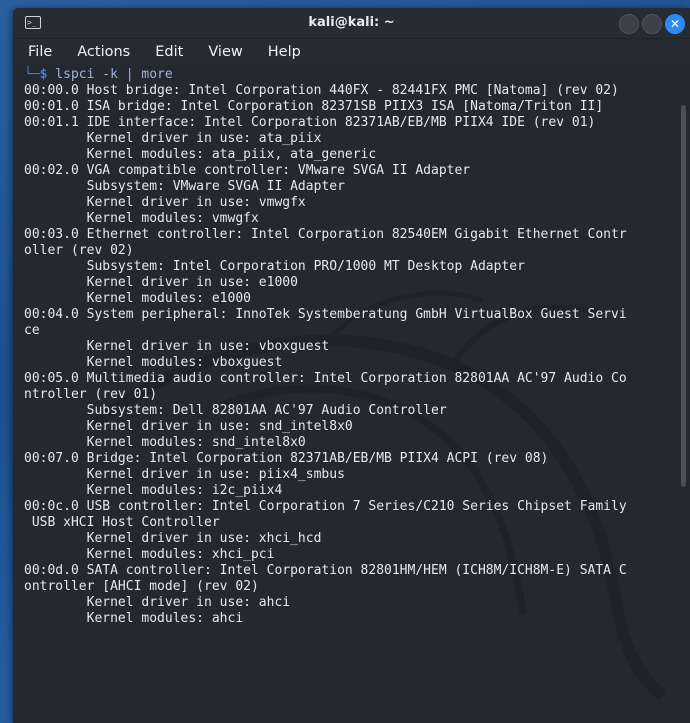 The width and height of the screenshot is (690, 723). What do you see at coordinates (122, 522) in the screenshot?
I see `output-line: USB xHCI Host Controller` at bounding box center [122, 522].